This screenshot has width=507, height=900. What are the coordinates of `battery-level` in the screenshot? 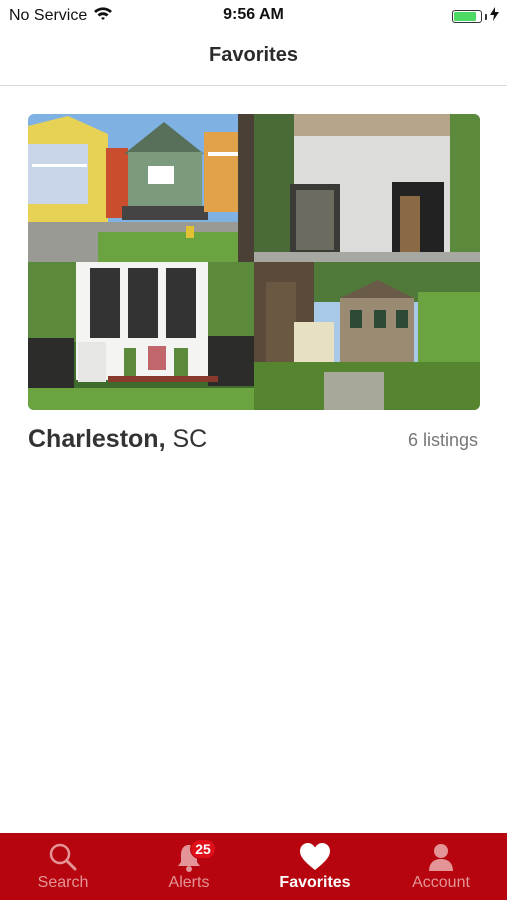 It's located at (465, 16).